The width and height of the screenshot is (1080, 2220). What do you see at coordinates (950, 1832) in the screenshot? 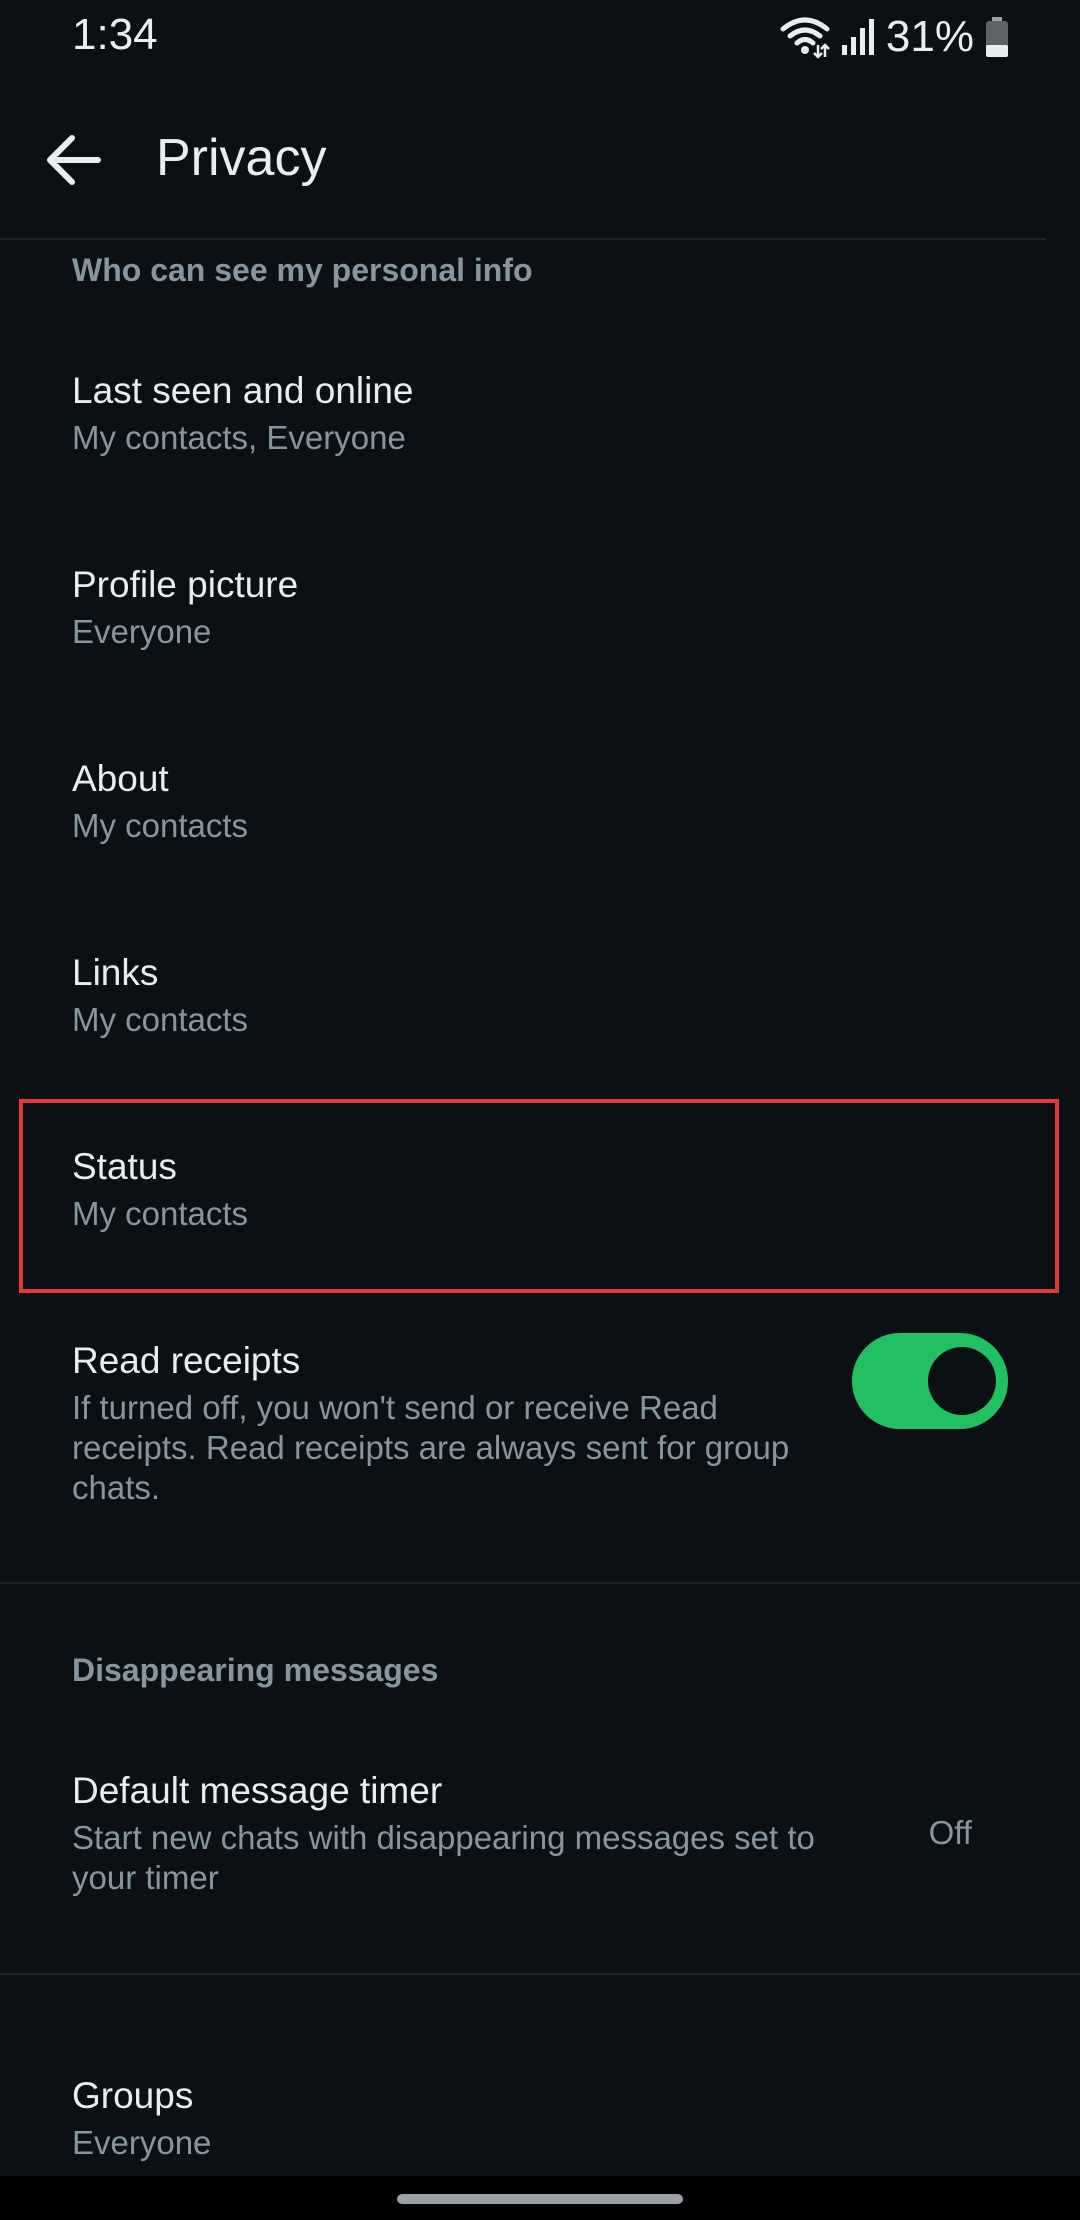
I see `timer-value: Off` at bounding box center [950, 1832].